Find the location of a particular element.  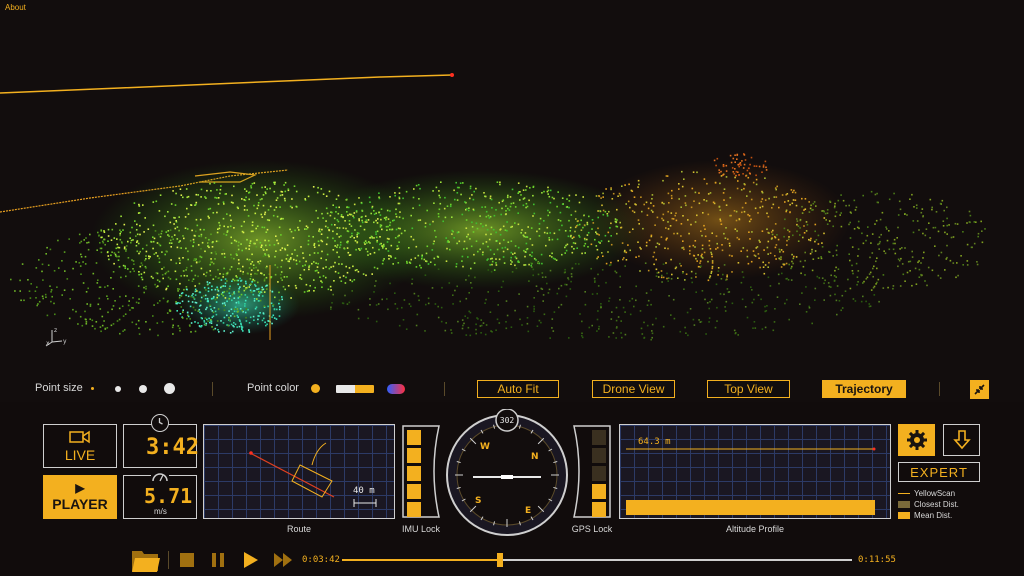

point-size-xs is located at coordinates (92, 388).